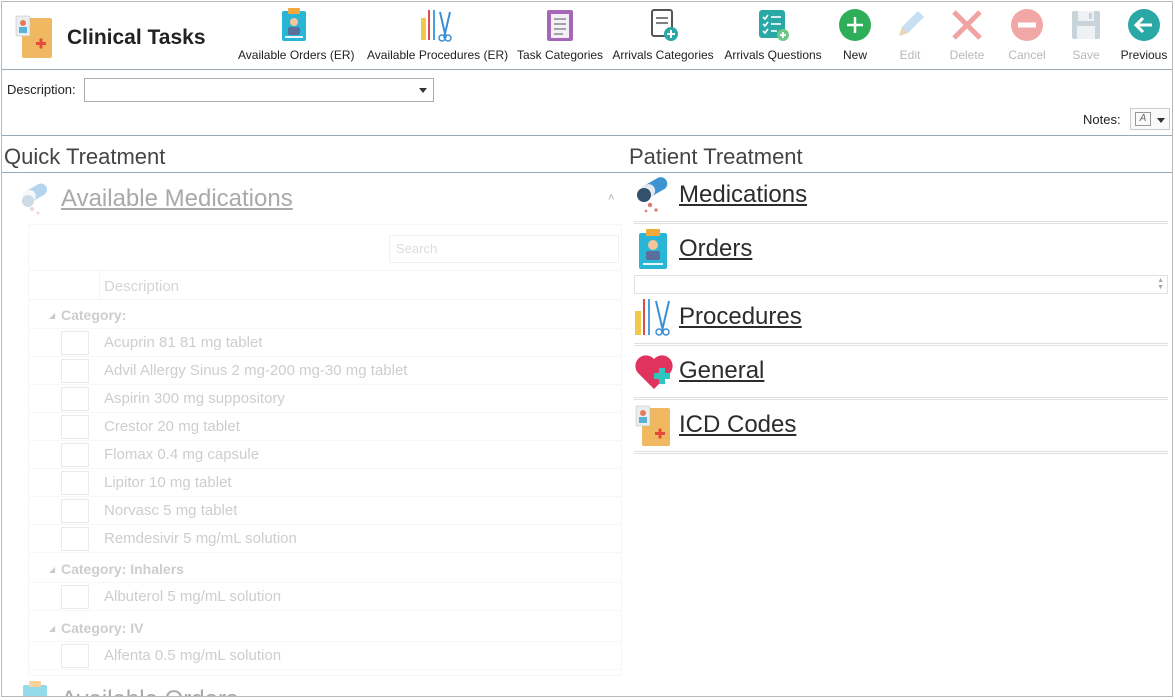 This screenshot has width=1175, height=700. I want to click on checklist-add-icon, so click(773, 25).